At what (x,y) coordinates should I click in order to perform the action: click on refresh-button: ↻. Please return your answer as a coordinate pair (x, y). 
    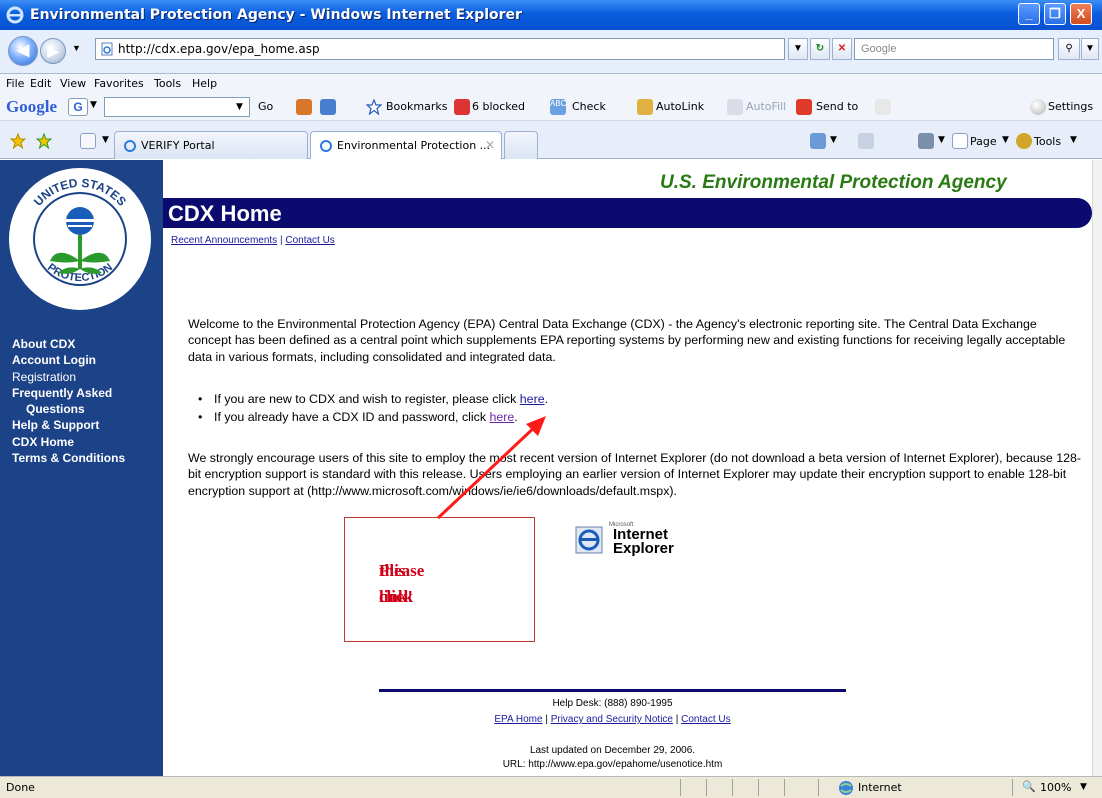
    Looking at the image, I should click on (820, 49).